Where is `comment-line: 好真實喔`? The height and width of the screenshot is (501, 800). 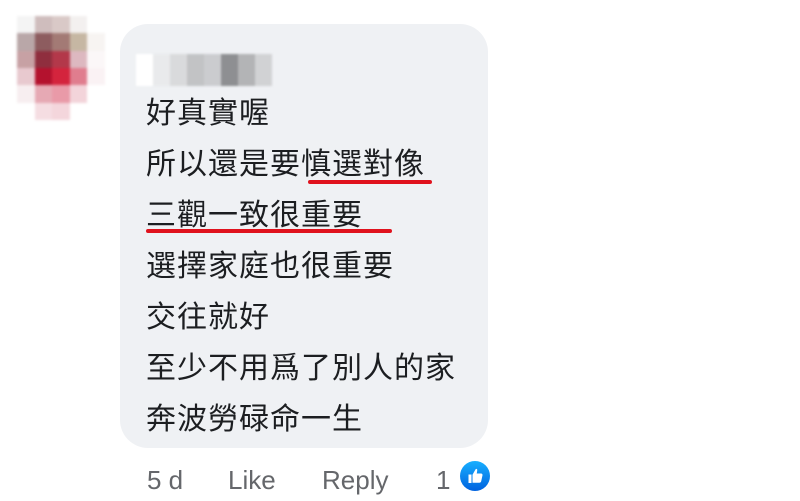 comment-line: 好真實喔 is located at coordinates (208, 113).